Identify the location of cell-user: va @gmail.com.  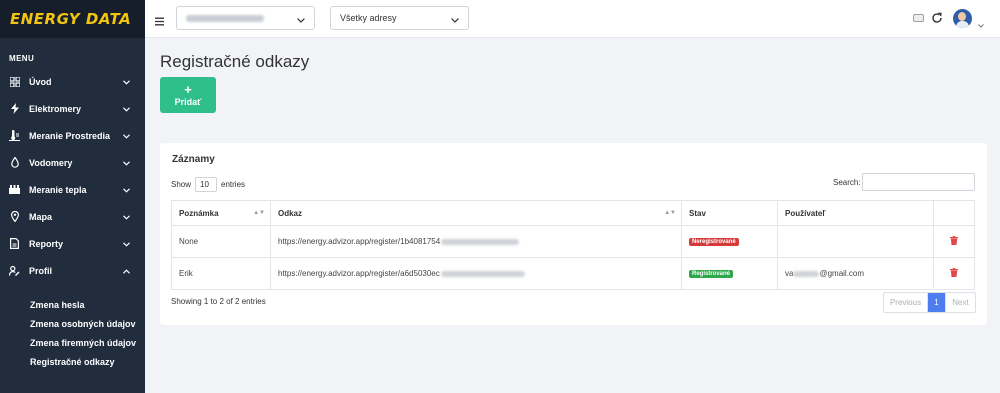
(856, 273).